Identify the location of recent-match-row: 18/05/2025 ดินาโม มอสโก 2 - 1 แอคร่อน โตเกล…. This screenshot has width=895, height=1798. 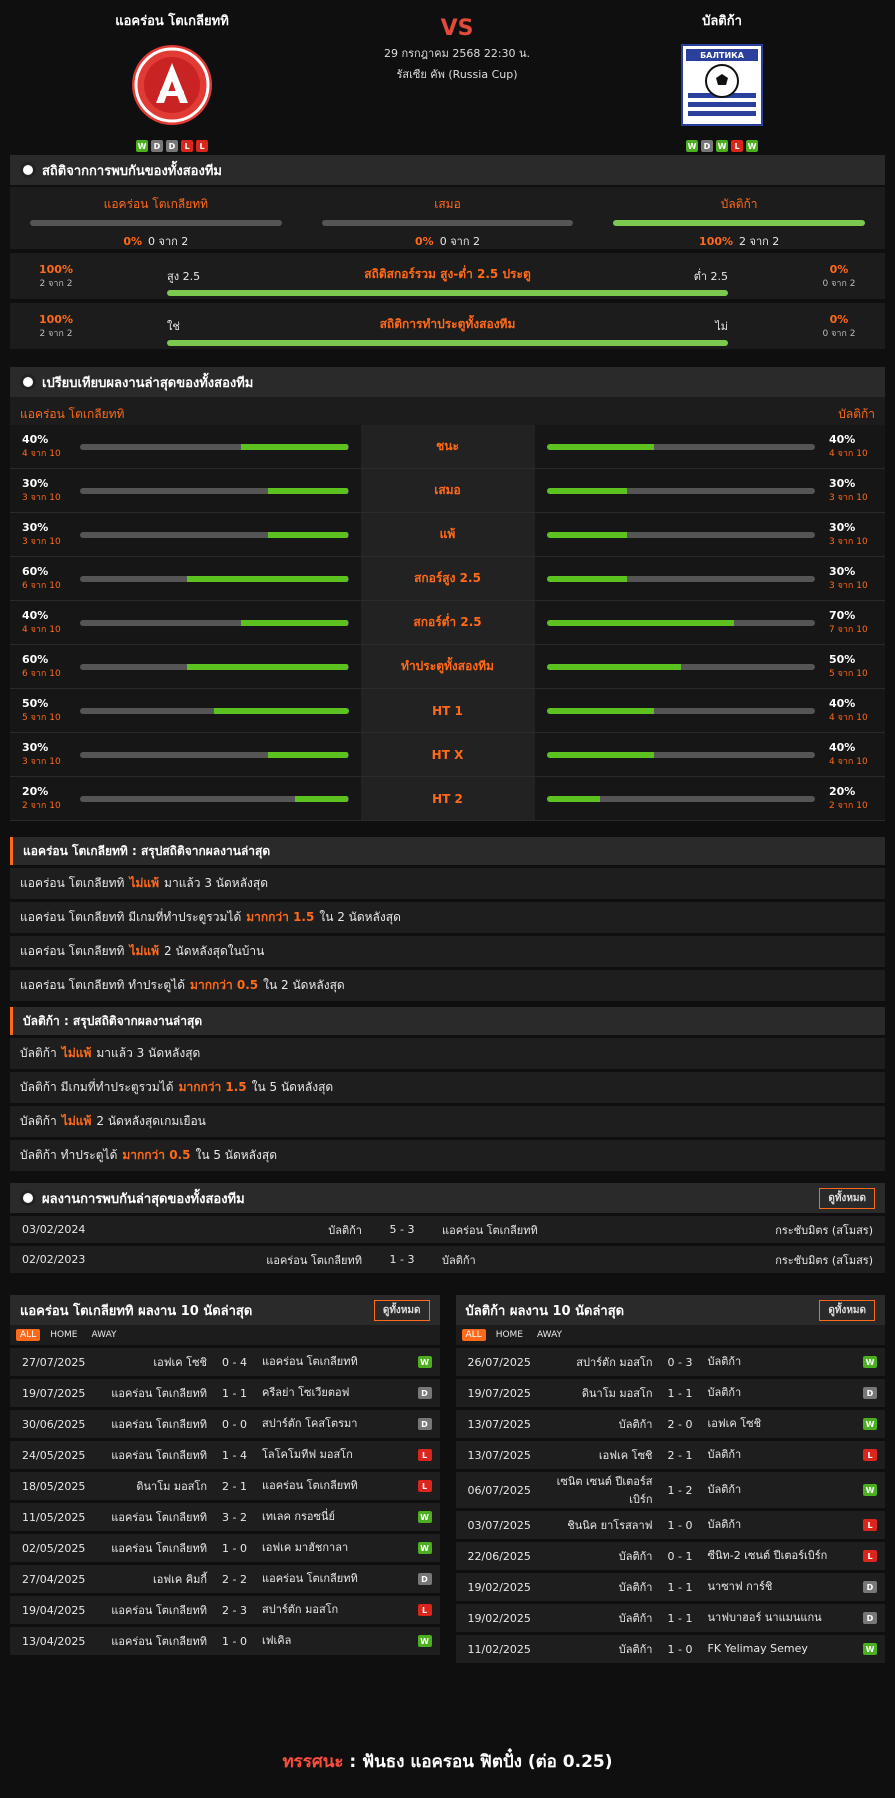
(225, 1486).